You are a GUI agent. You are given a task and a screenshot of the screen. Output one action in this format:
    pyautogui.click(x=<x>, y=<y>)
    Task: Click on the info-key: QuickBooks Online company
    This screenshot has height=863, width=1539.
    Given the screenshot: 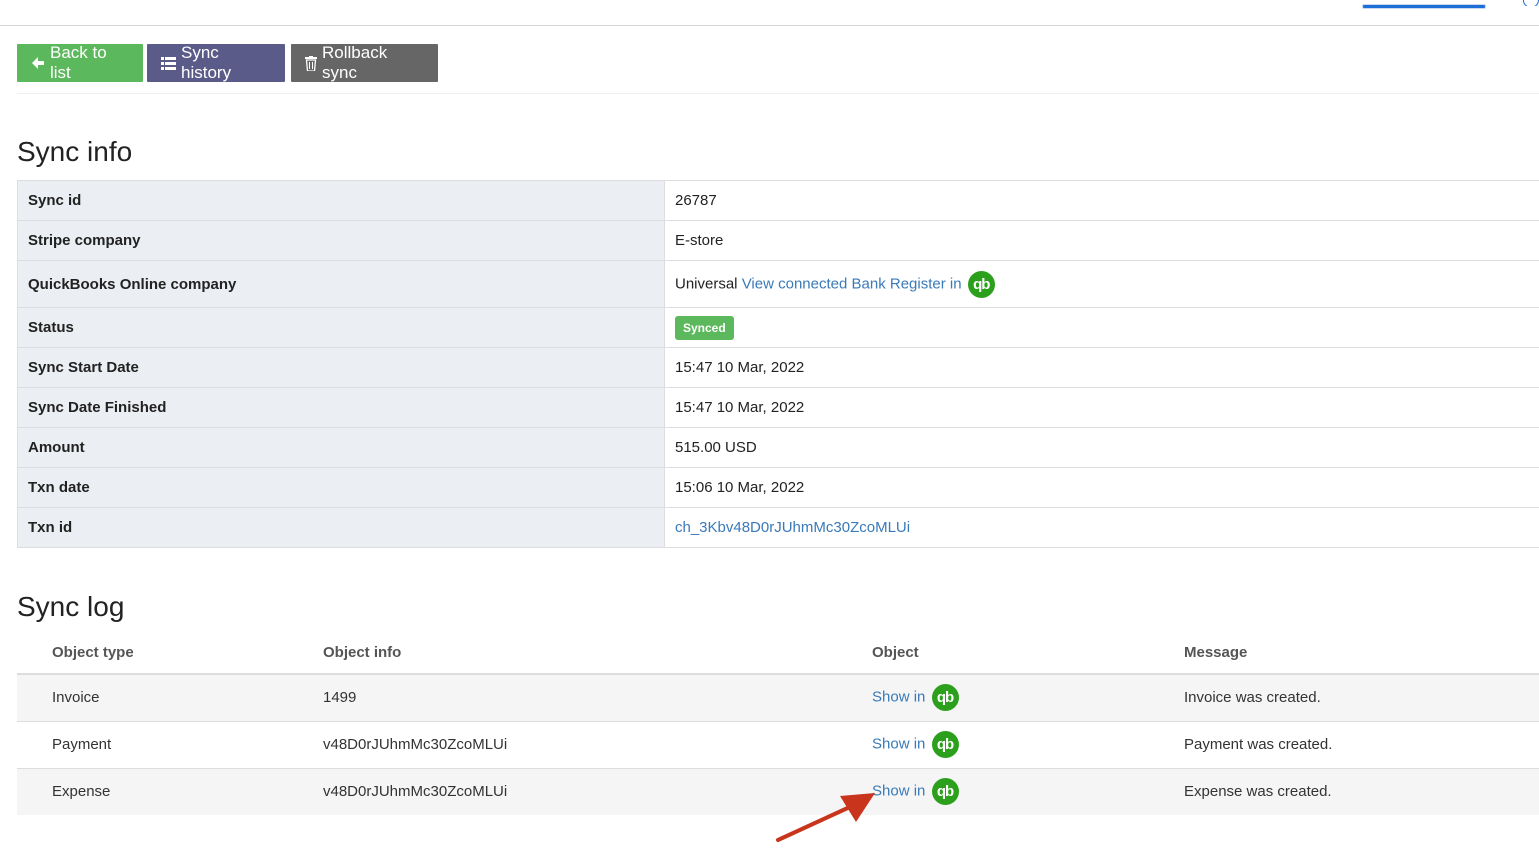 What is the action you would take?
    pyautogui.click(x=341, y=284)
    